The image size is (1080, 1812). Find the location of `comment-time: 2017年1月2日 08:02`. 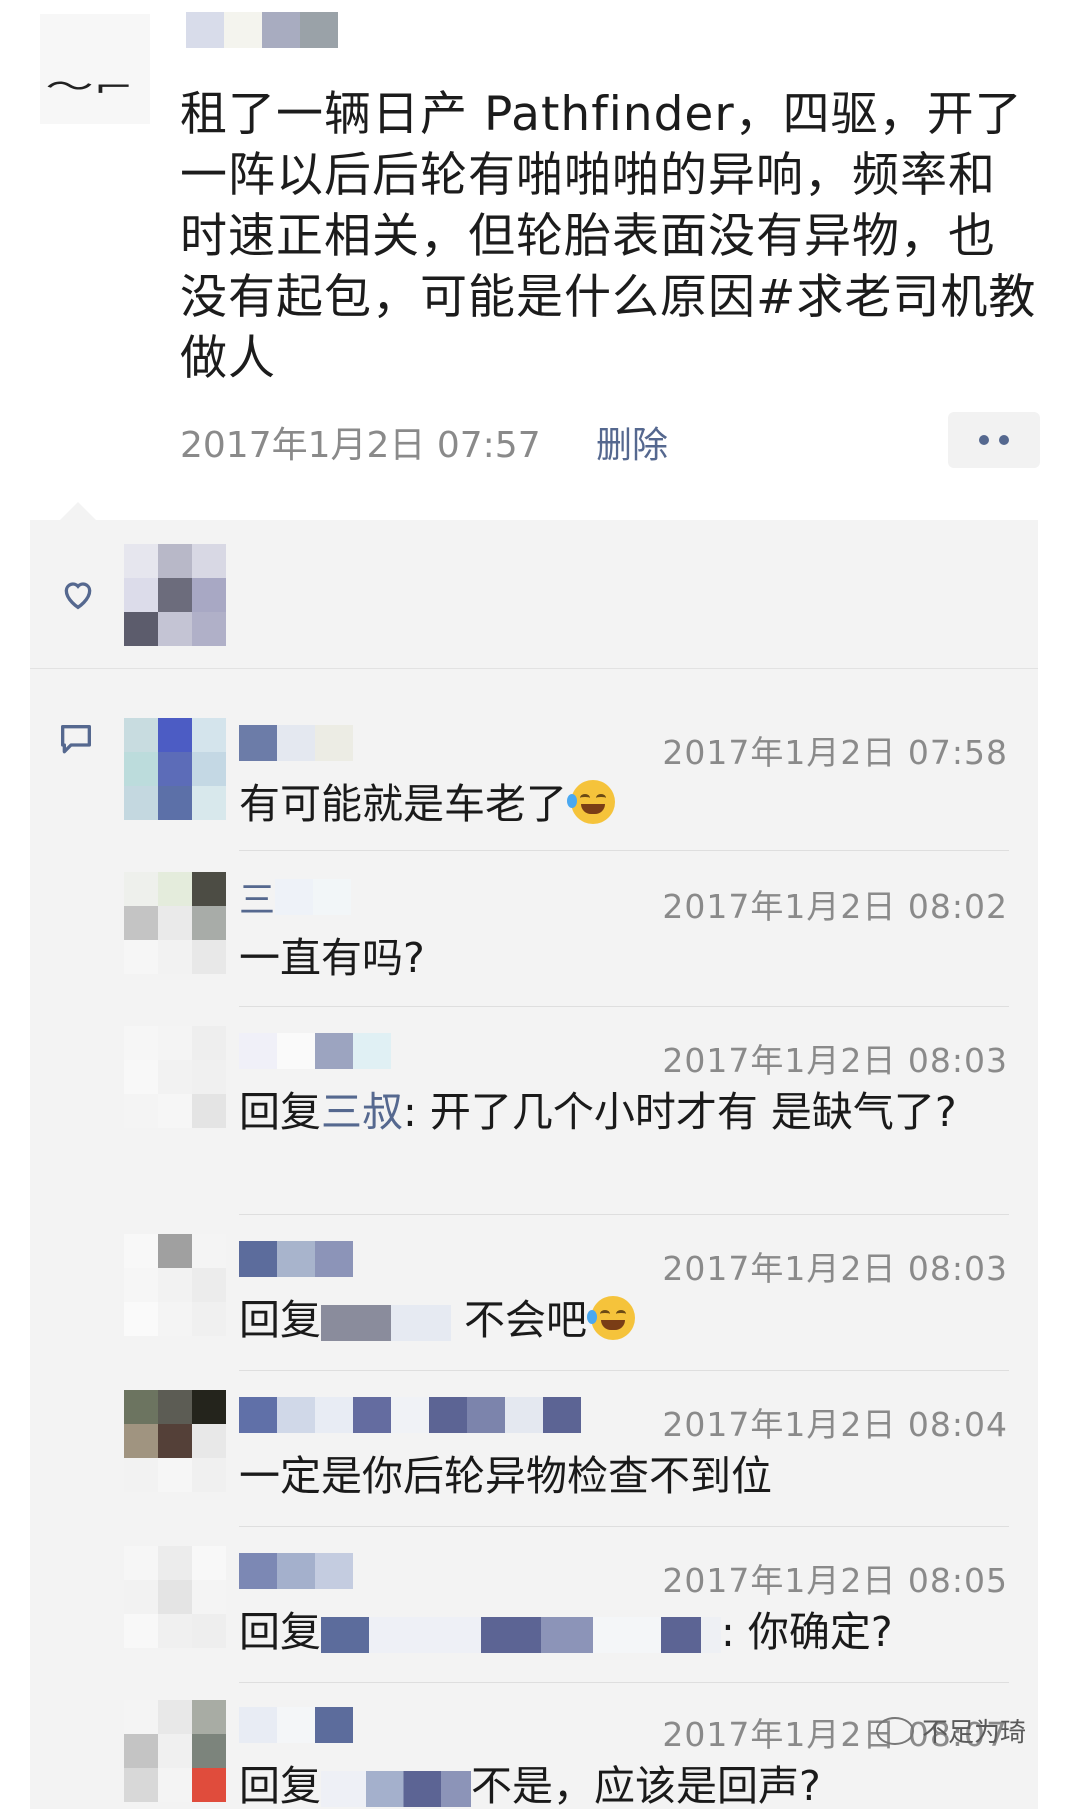

comment-time: 2017年1月2日 08:02 is located at coordinates (835, 906).